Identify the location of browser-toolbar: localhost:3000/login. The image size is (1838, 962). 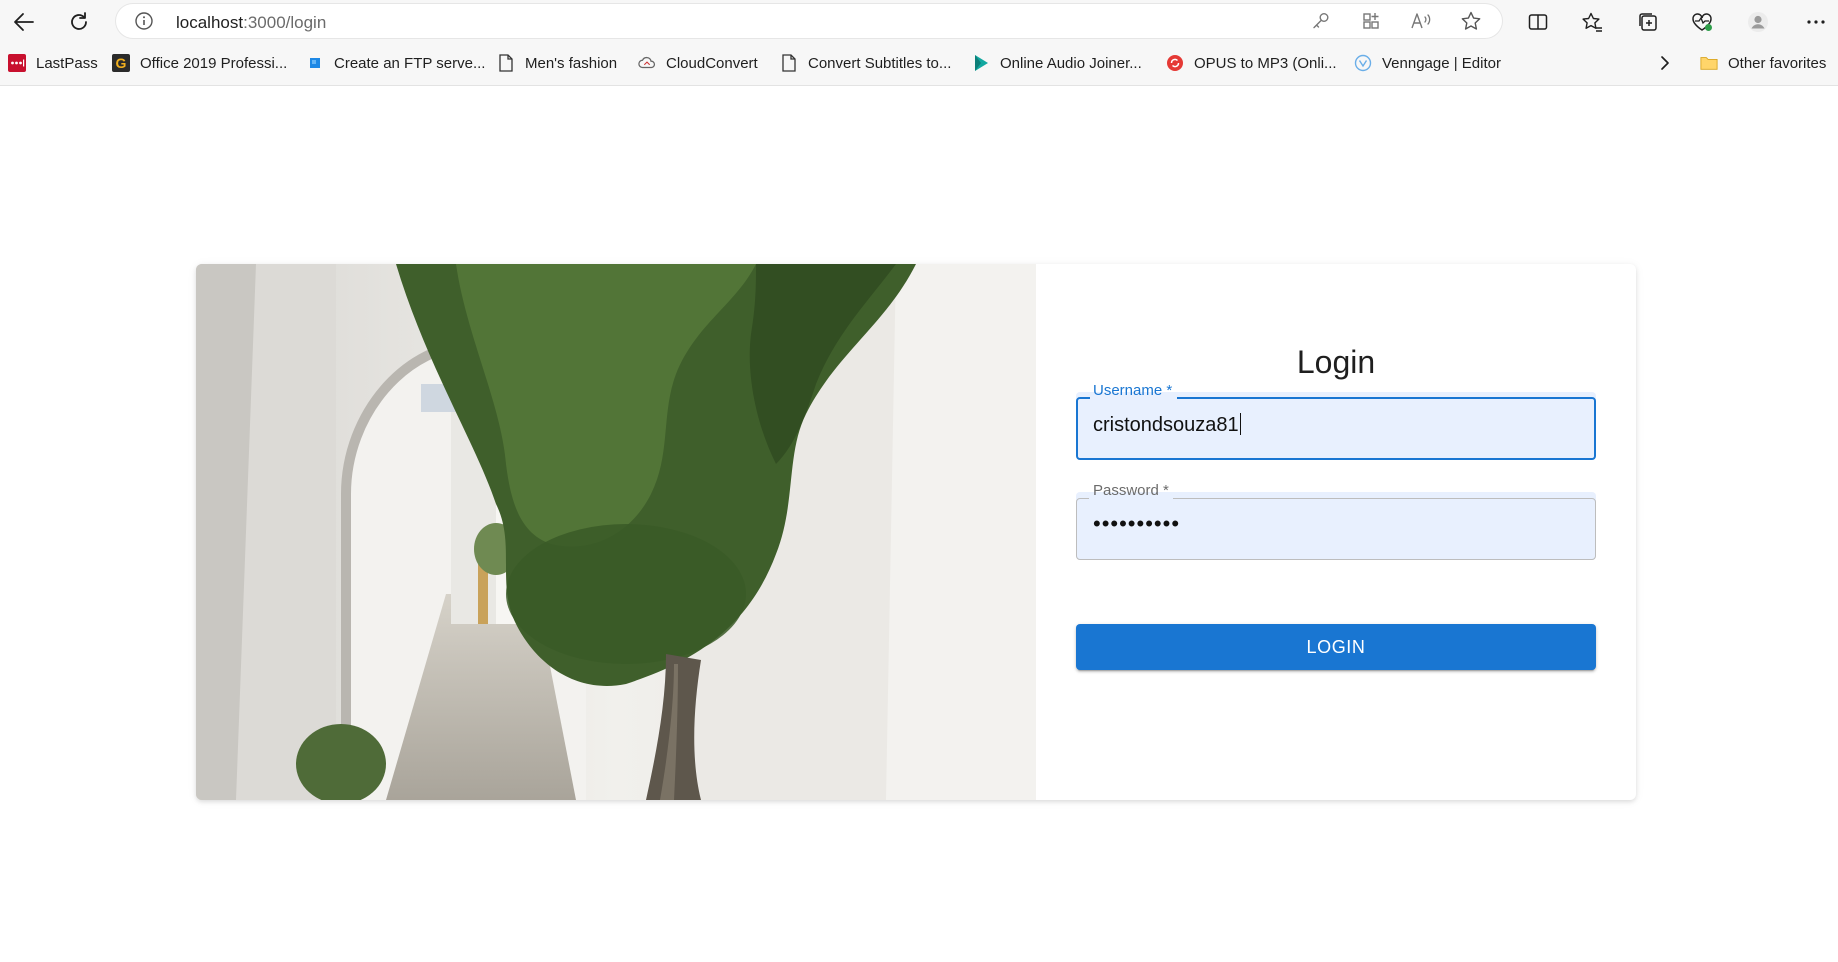
(919, 22).